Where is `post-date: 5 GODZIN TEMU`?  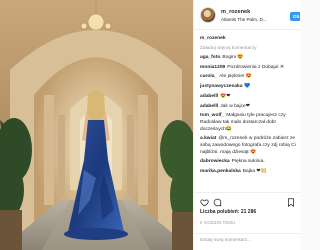
post-date: 5 GODZIN TEMU is located at coordinates (218, 222).